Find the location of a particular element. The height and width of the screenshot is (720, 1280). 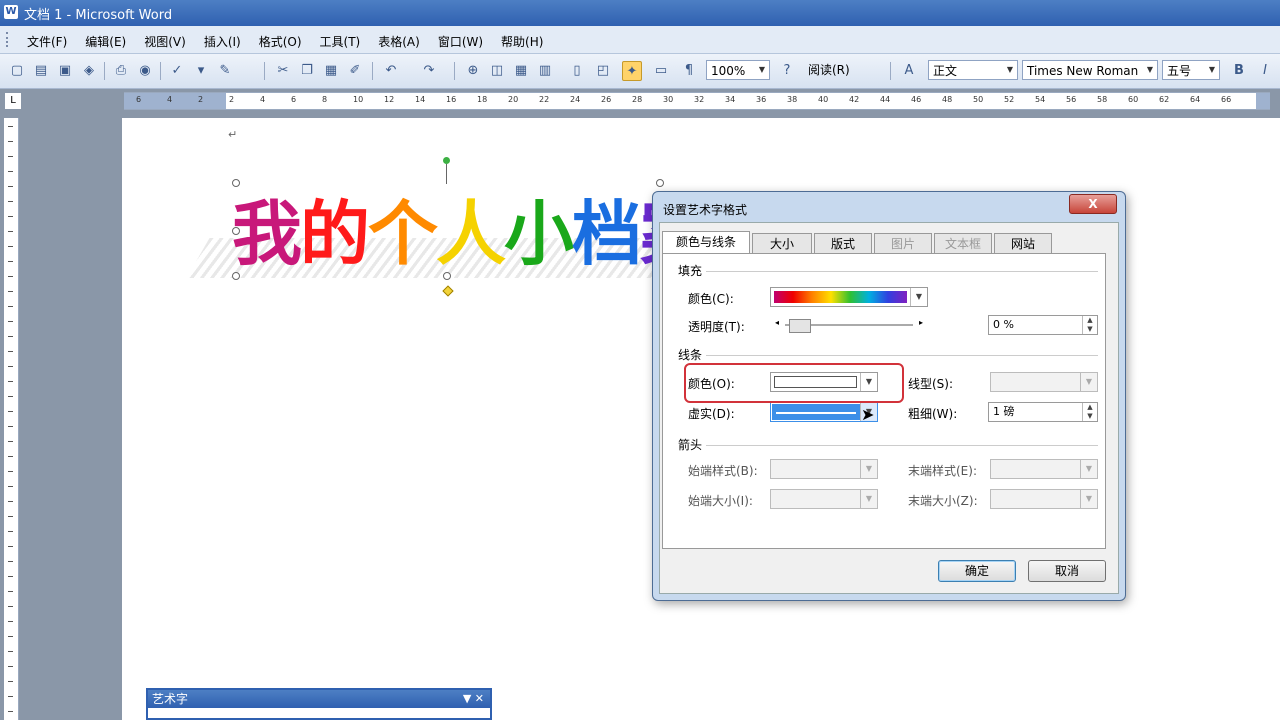

italic-button: I is located at coordinates (1265, 70).